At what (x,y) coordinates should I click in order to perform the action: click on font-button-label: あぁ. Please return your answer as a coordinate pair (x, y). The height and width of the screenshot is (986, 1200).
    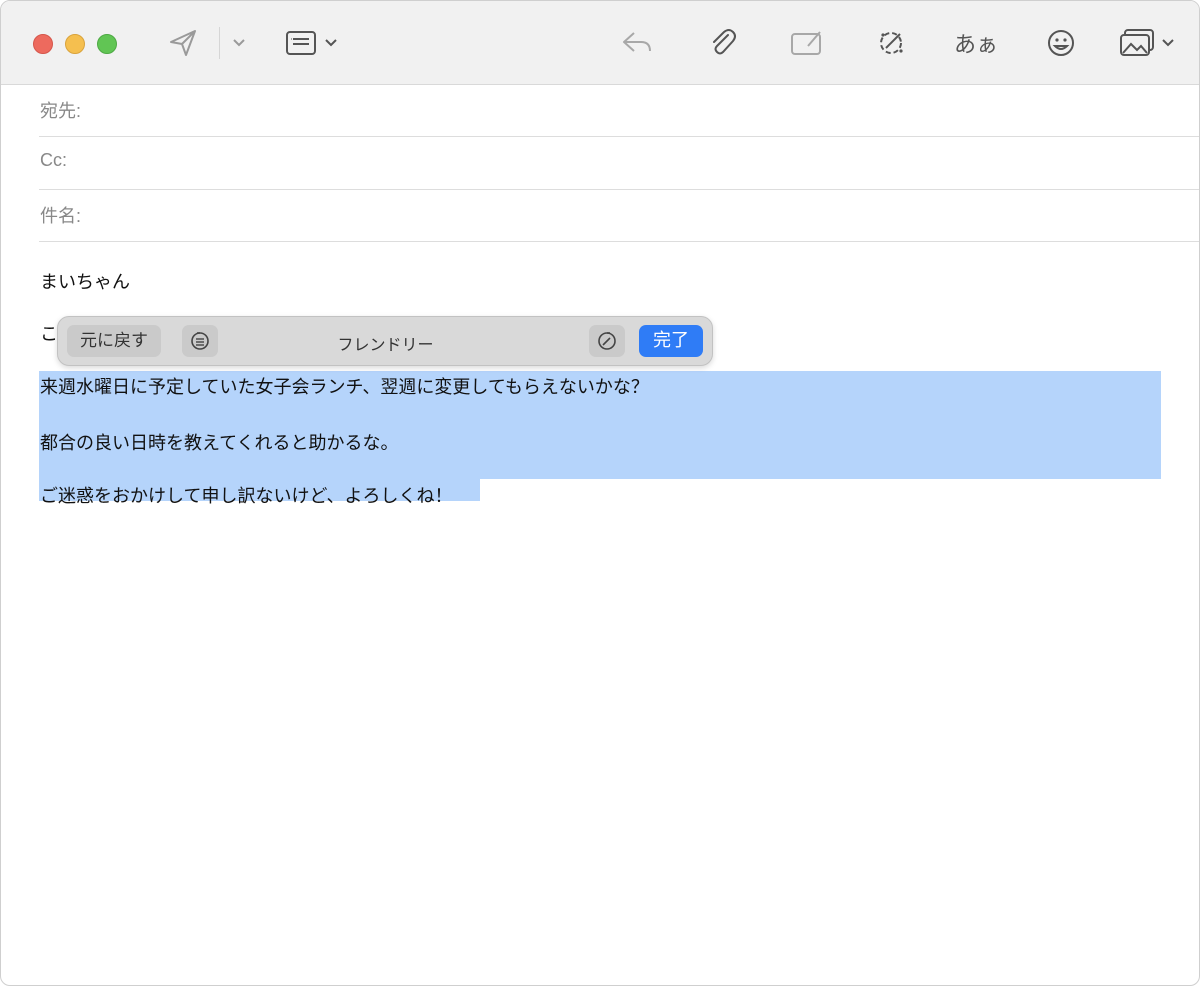
    Looking at the image, I should click on (975, 45).